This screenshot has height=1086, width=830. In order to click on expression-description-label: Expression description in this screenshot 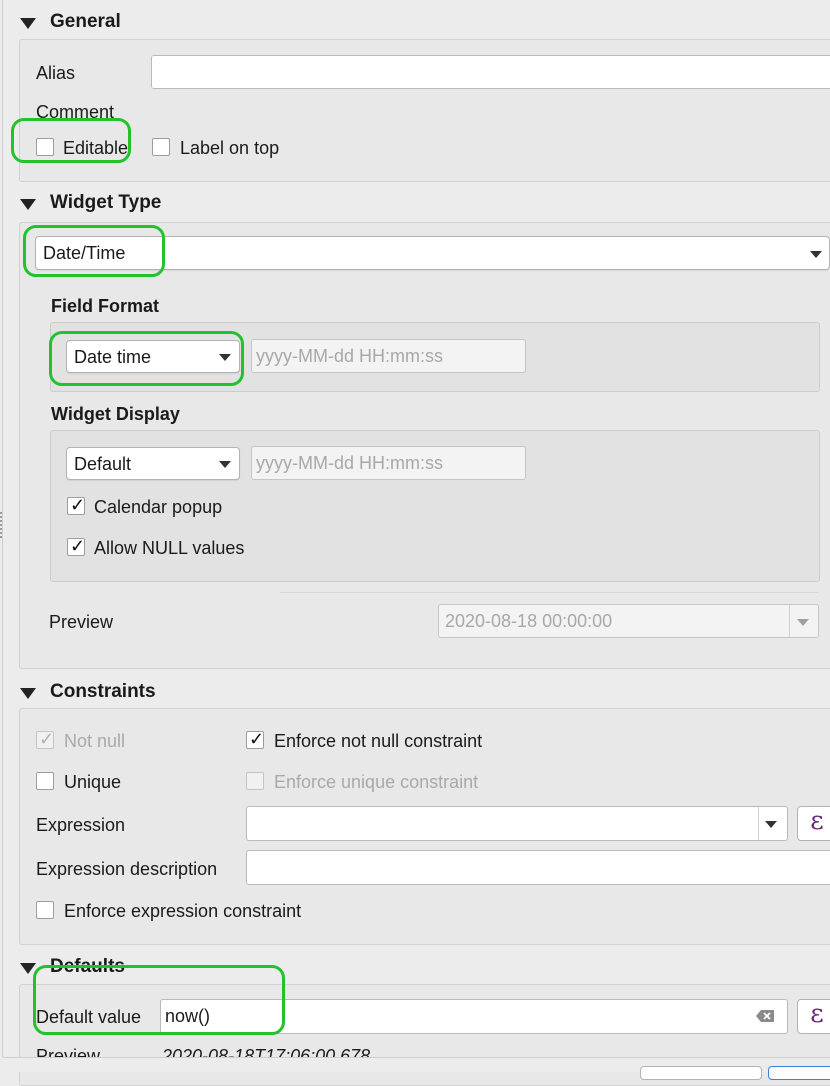, I will do `click(127, 869)`.